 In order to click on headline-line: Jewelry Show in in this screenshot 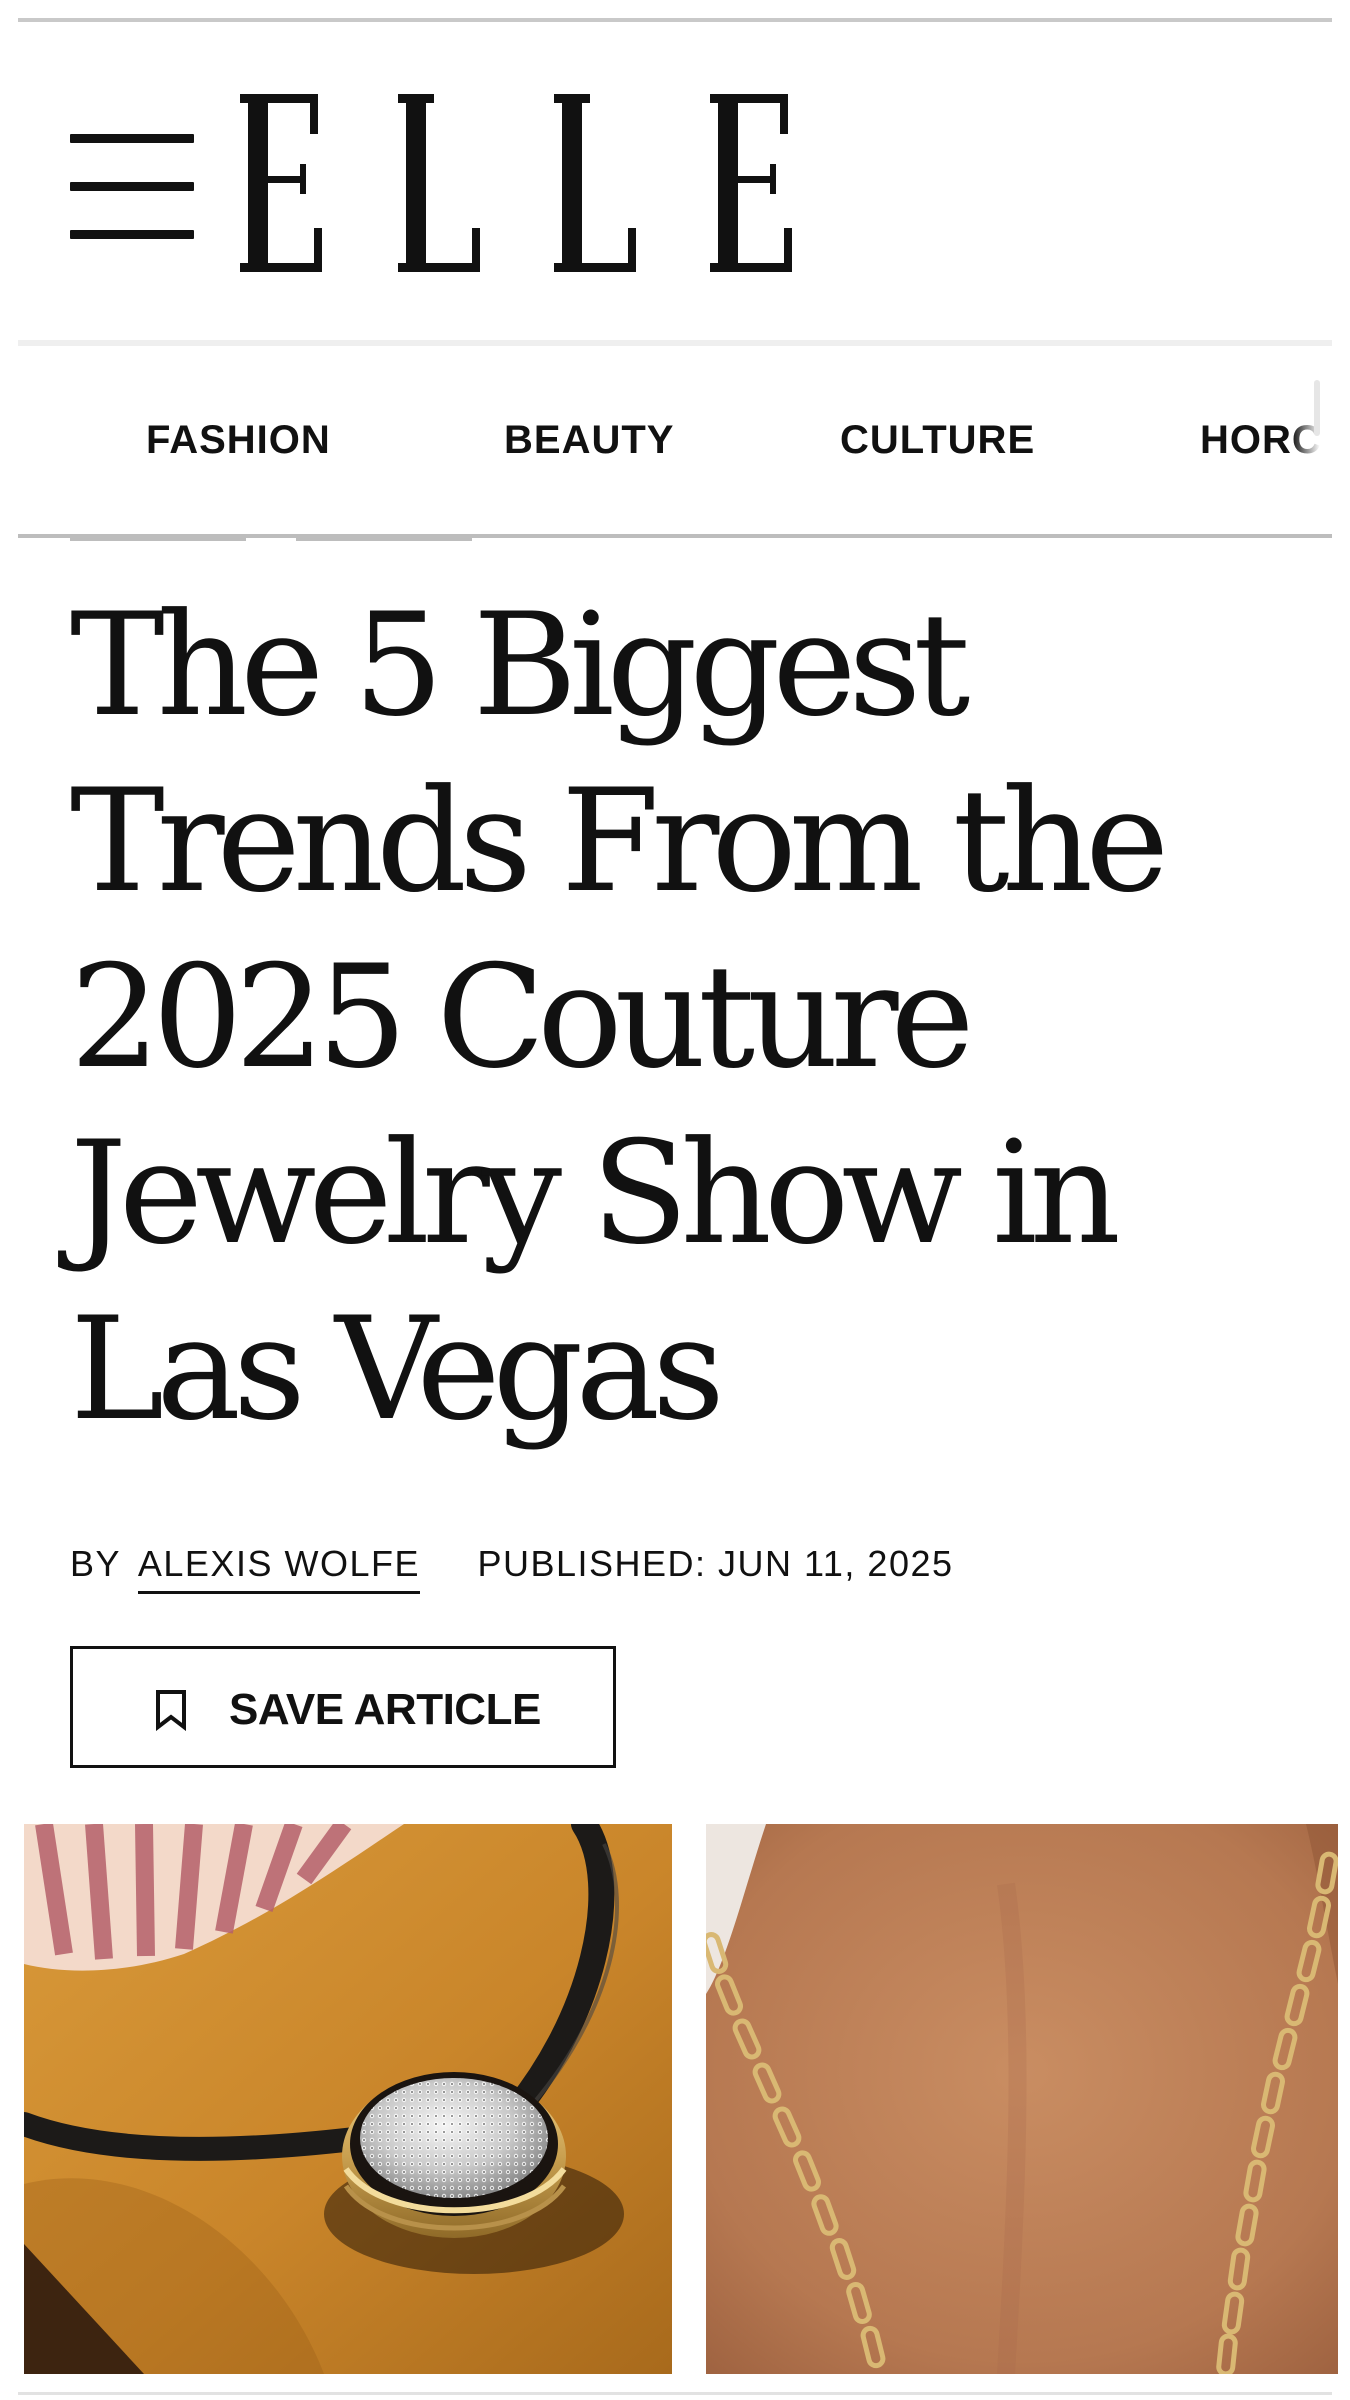, I will do `click(595, 1193)`.